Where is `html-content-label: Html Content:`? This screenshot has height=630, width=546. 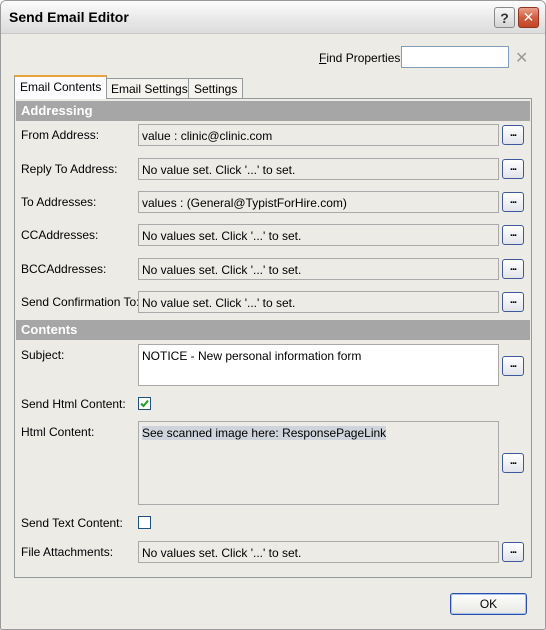 html-content-label: Html Content: is located at coordinates (58, 432).